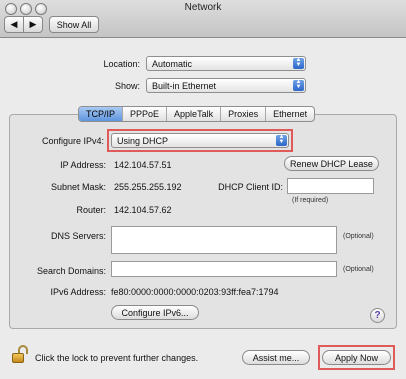 The height and width of the screenshot is (379, 406). Describe the element at coordinates (121, 64) in the screenshot. I see `location-label: Location:` at that location.